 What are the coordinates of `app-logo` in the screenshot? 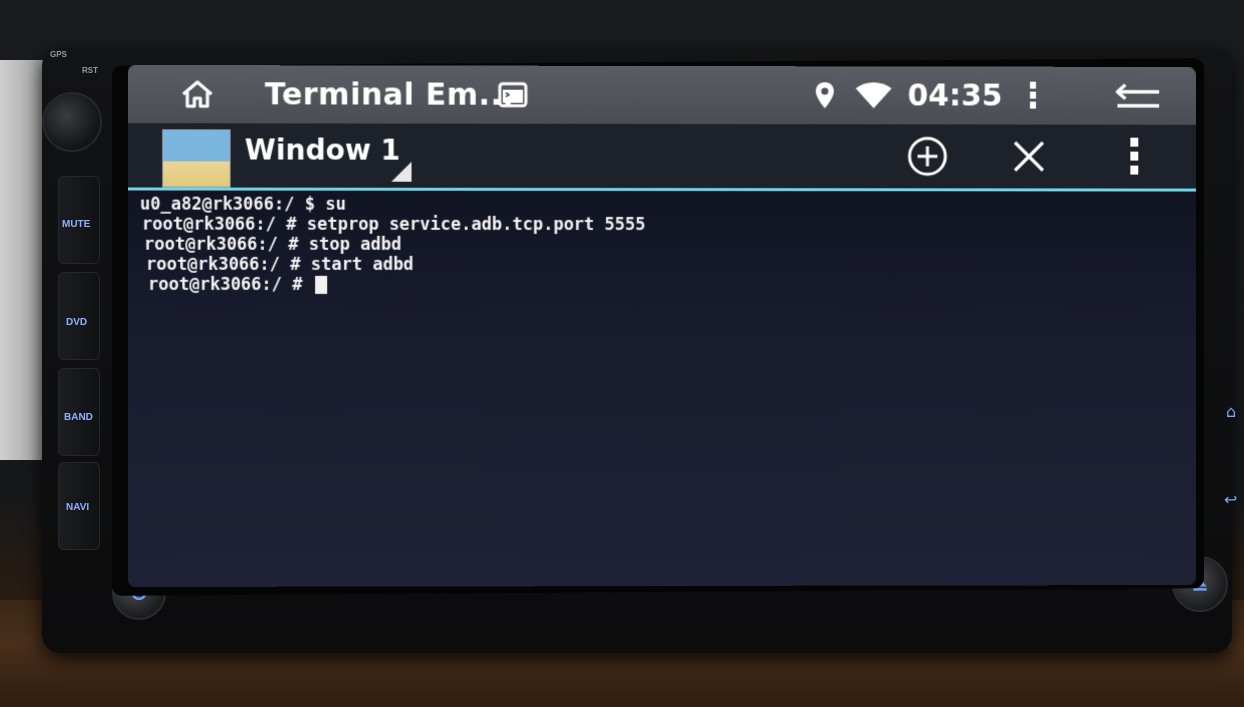 It's located at (196, 158).